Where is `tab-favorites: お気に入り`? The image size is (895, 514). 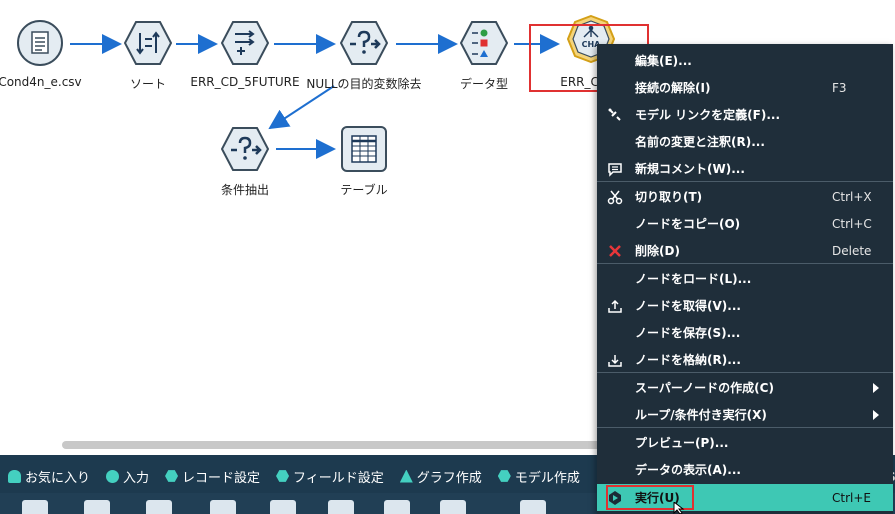 tab-favorites: お気に入り is located at coordinates (49, 476).